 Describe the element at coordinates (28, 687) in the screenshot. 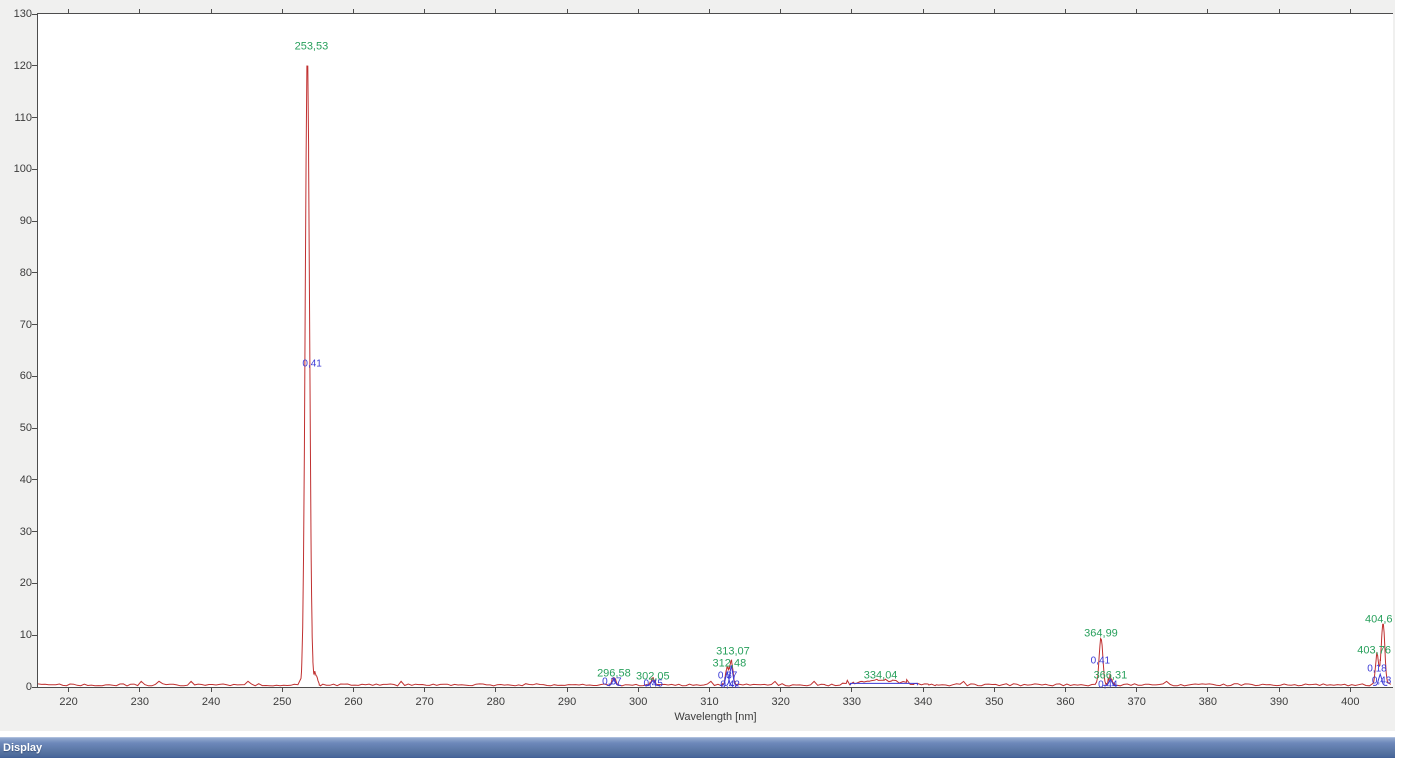

I see `y-axis-tick-label: 0` at that location.